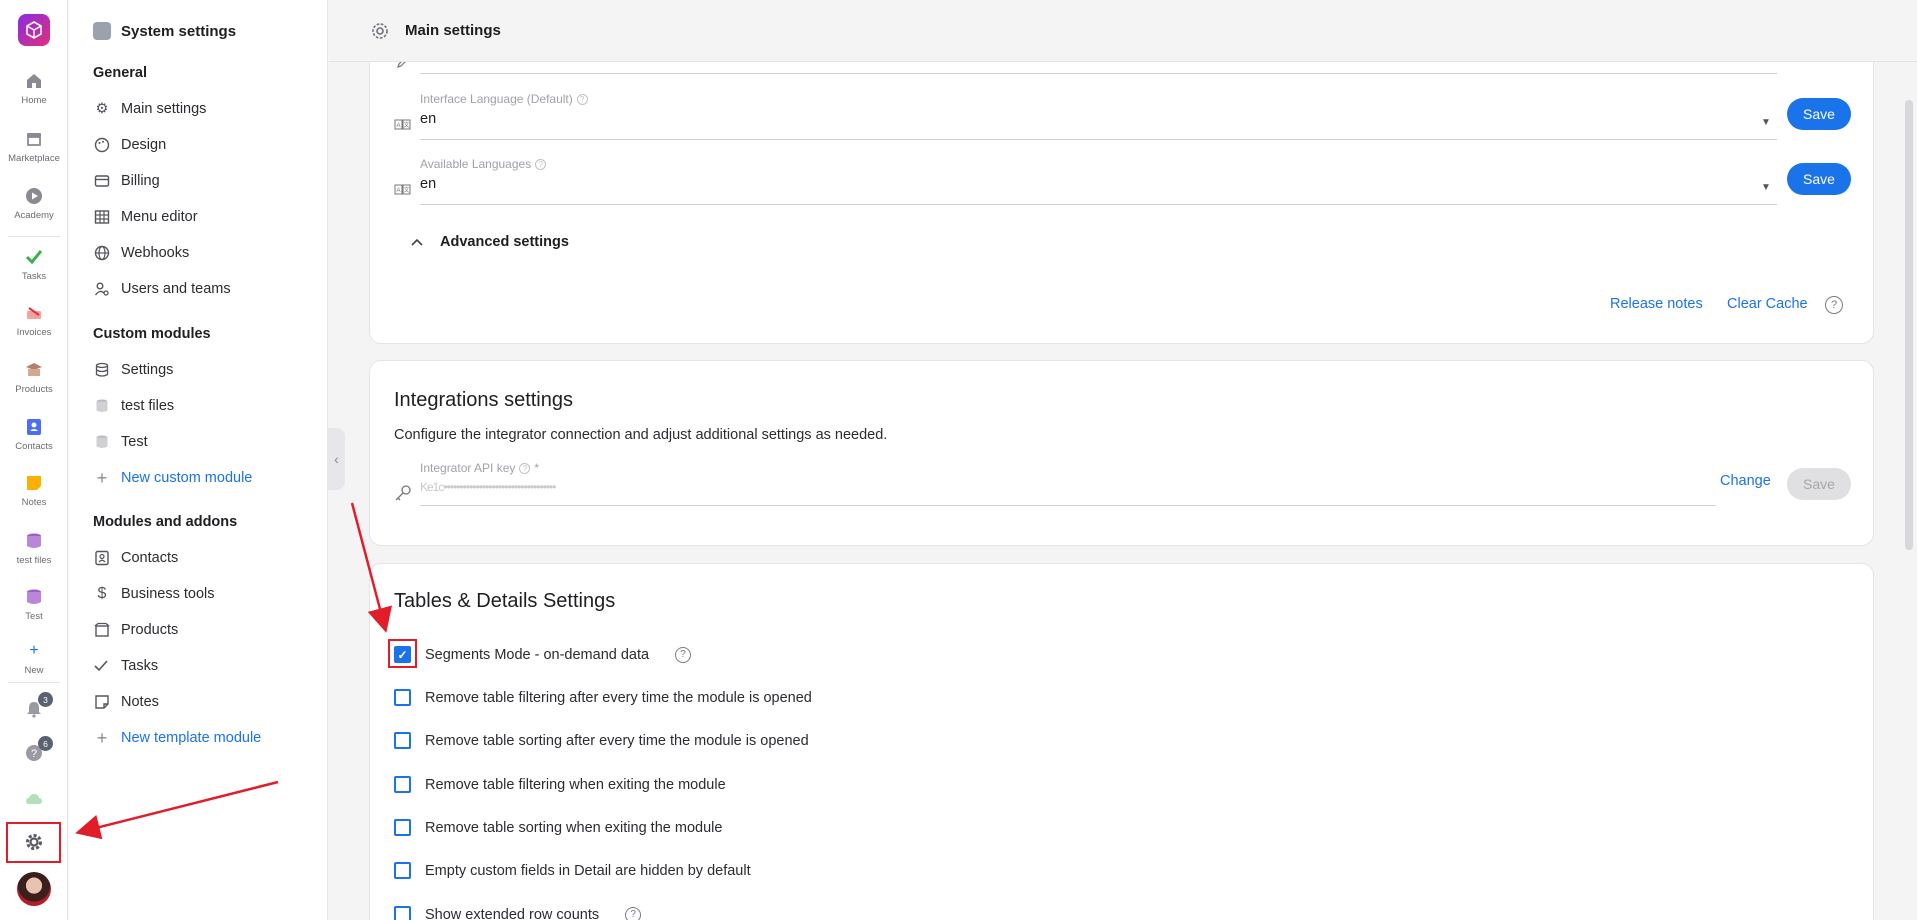  I want to click on sidebar-item-label: Design, so click(144, 145).